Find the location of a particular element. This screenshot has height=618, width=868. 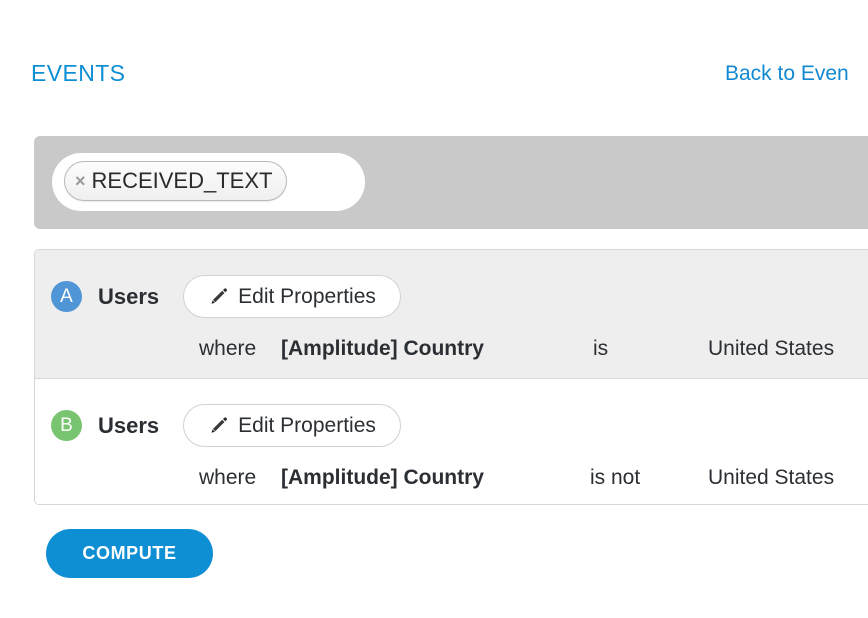

segment-header-b: B Users Edit Properties is located at coordinates (226, 425).